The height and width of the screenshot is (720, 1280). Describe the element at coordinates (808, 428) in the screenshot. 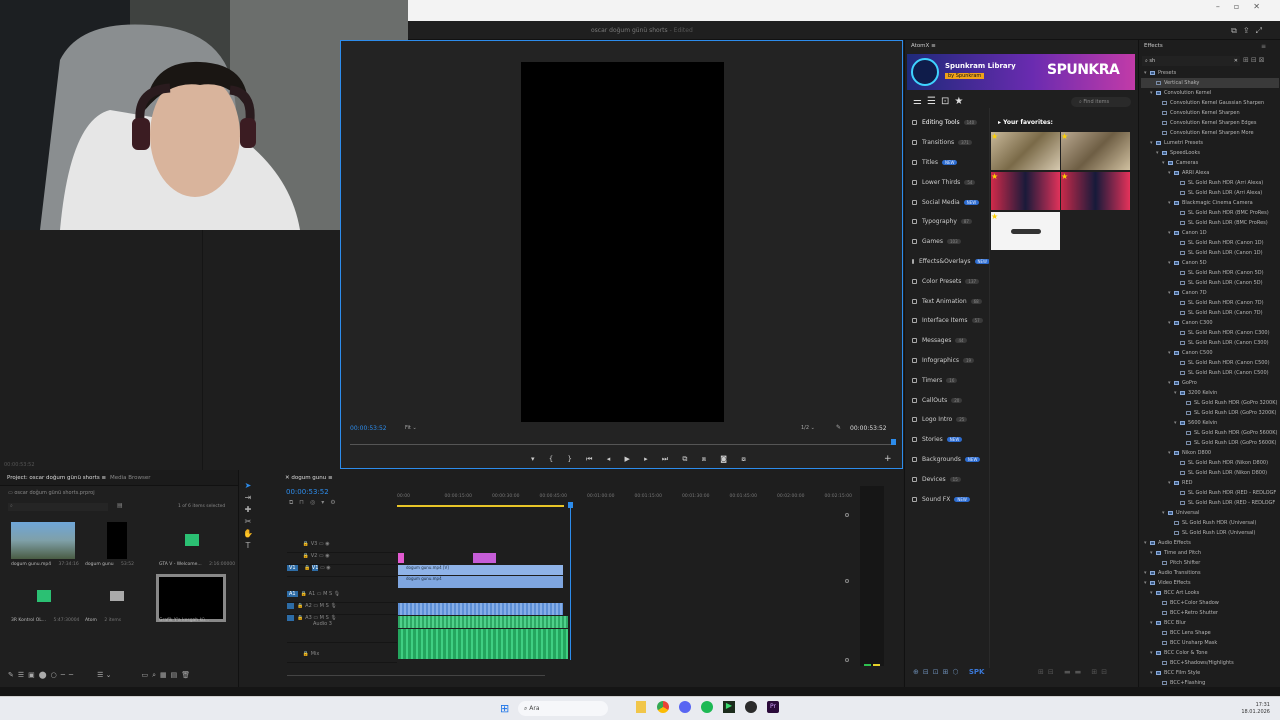

I see `resolution-dropdown: 1/2 ⌄` at that location.